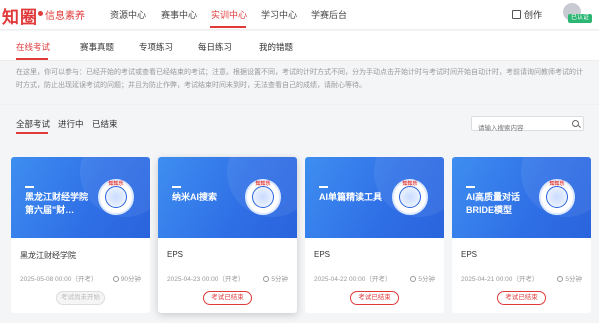 The height and width of the screenshot is (323, 599). What do you see at coordinates (32, 59) in the screenshot?
I see `tab-active-indicator` at bounding box center [32, 59].